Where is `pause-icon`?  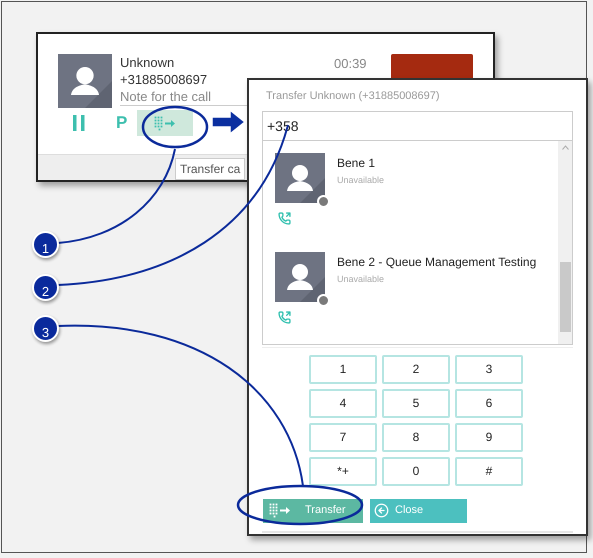
pause-icon is located at coordinates (79, 123).